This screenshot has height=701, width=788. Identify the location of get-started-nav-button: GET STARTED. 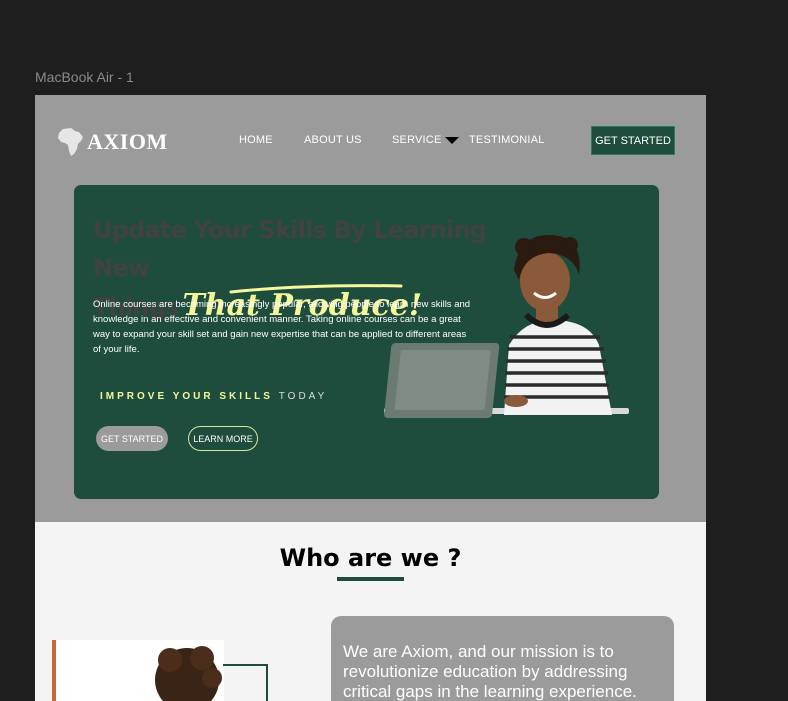
(633, 140).